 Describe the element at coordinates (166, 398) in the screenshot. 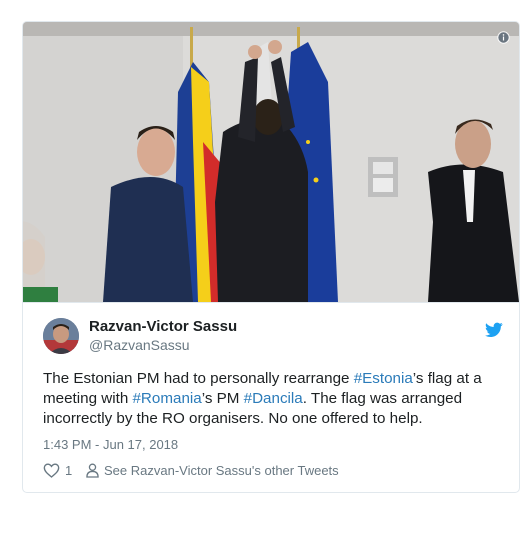

I see `hashtag-romania: #Romania` at that location.